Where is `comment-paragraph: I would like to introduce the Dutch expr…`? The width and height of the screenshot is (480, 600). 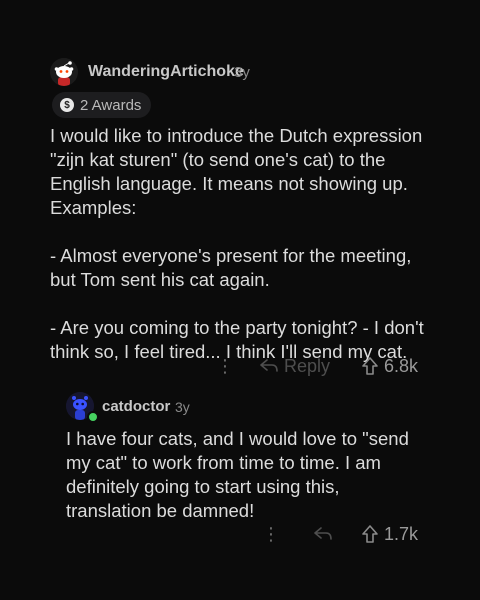
comment-paragraph: I would like to introduce the Dutch expr… is located at coordinates (236, 171).